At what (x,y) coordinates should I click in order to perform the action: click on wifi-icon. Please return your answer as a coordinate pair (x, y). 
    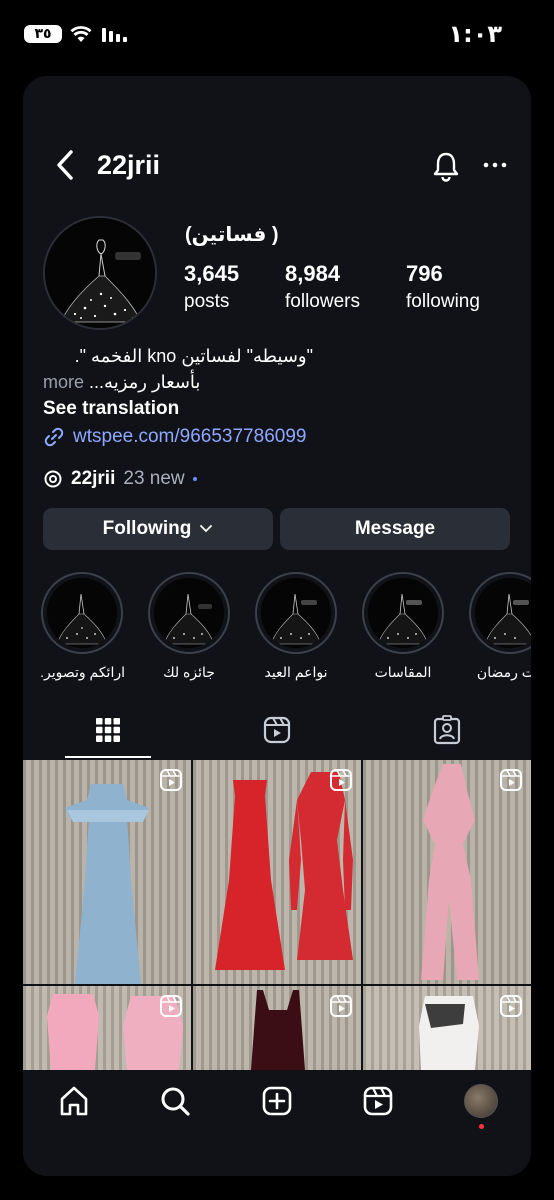
    Looking at the image, I should click on (81, 34).